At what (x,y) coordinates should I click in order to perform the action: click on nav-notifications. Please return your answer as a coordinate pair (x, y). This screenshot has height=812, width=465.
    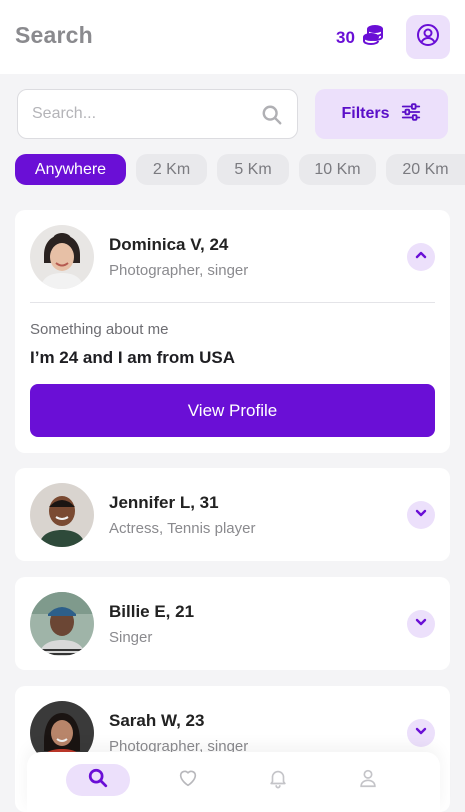
    Looking at the image, I should click on (278, 780).